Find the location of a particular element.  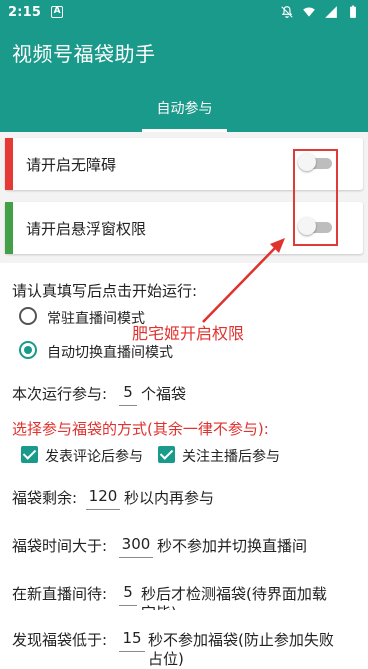

wait-new-suffix: 秒后才检测福袋(待界面加载 is located at coordinates (234, 594).